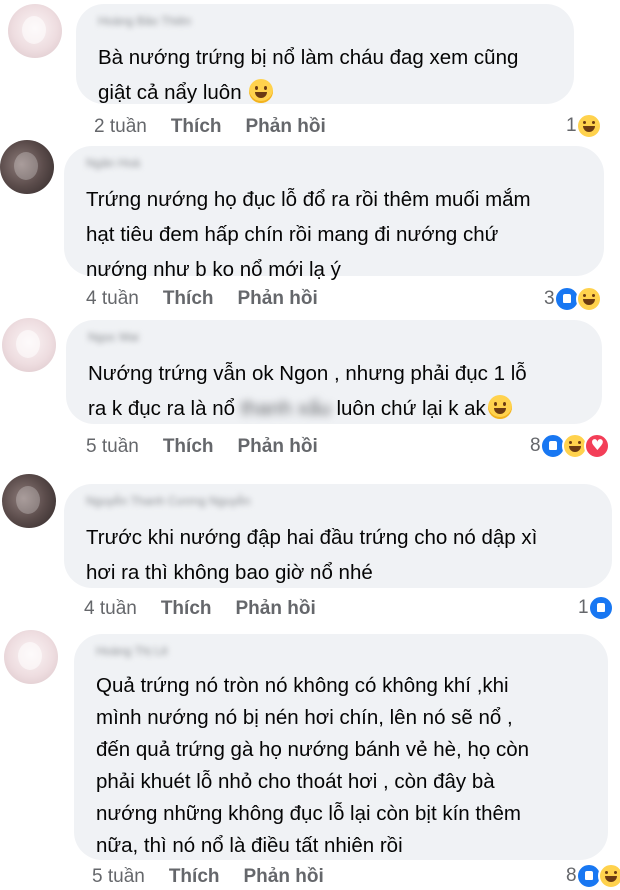  I want to click on hidden-text: thanh xấu, so click(285, 408).